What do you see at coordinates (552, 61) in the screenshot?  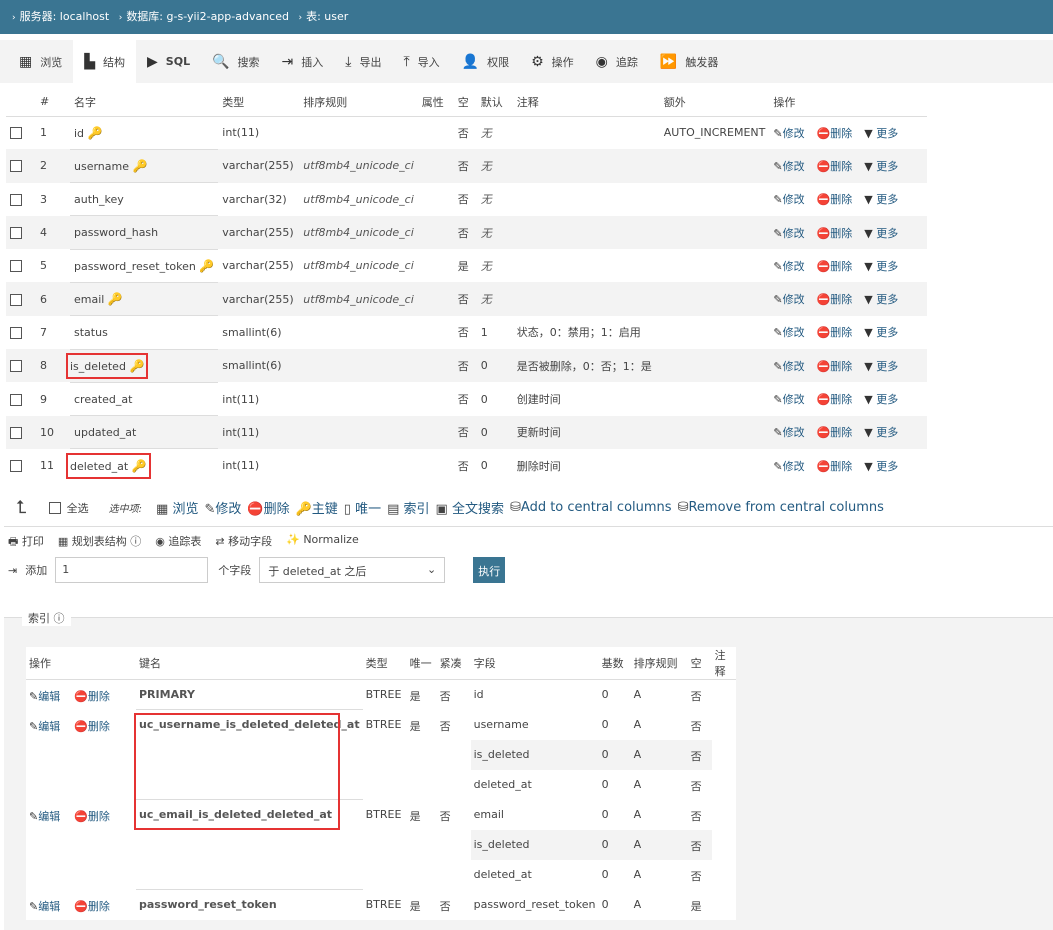 I see `tab-8: ⚙ 操作` at bounding box center [552, 61].